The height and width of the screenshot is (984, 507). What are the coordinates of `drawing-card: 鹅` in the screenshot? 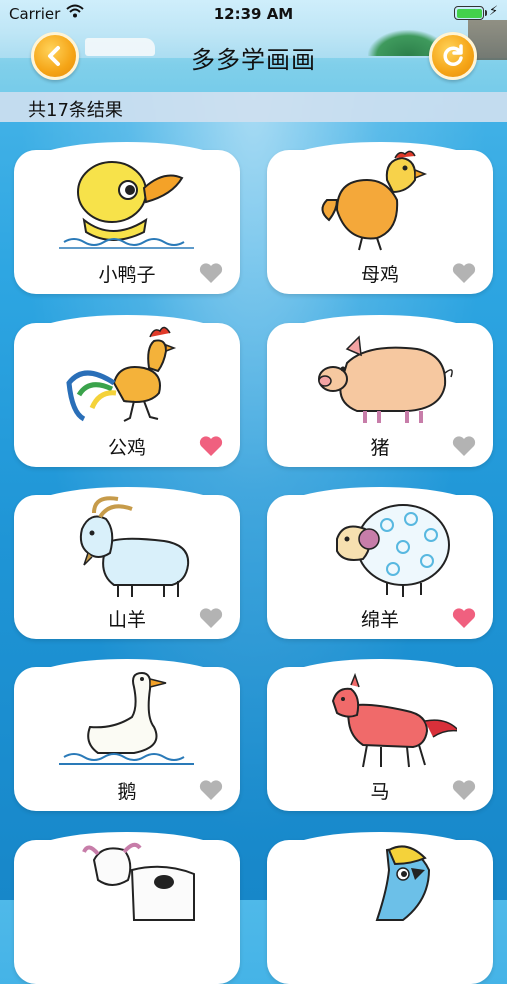 It's located at (127, 735).